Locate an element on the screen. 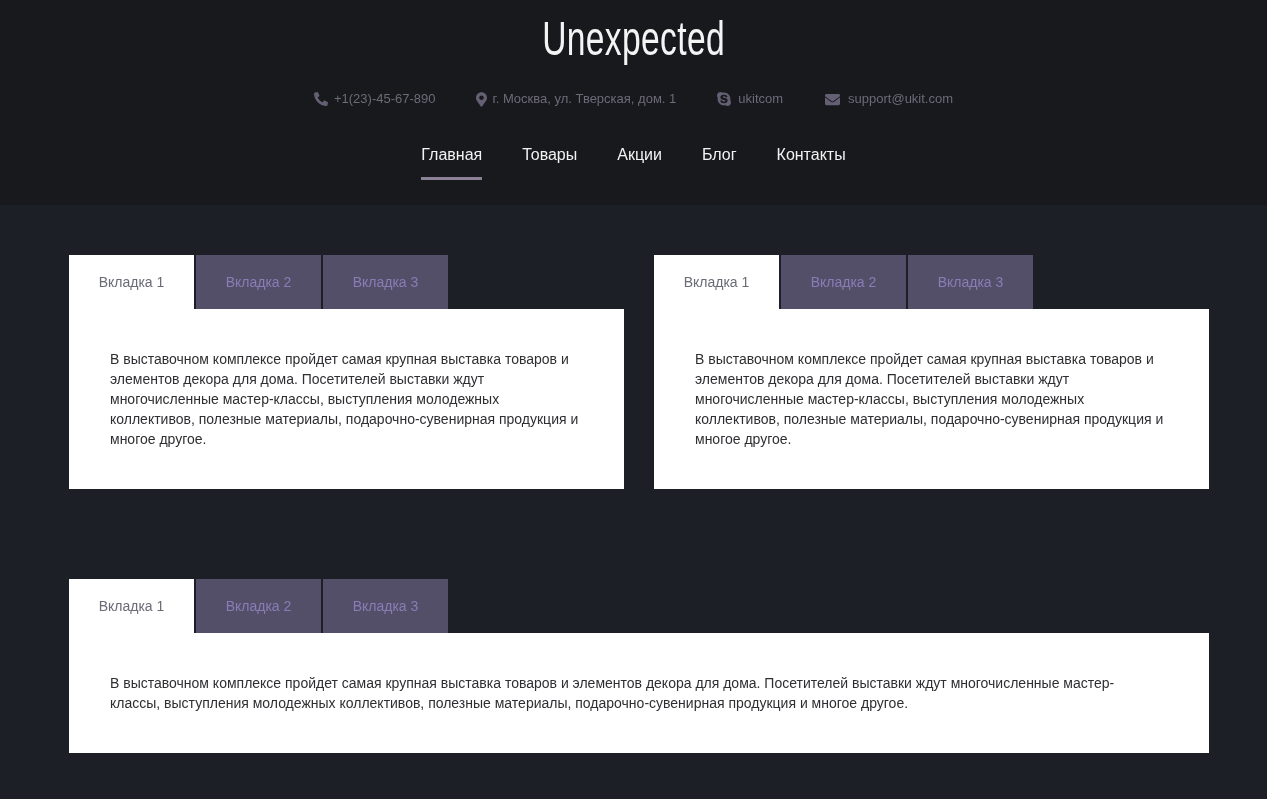 This screenshot has width=1267, height=799. map-pin-icon is located at coordinates (481, 99).